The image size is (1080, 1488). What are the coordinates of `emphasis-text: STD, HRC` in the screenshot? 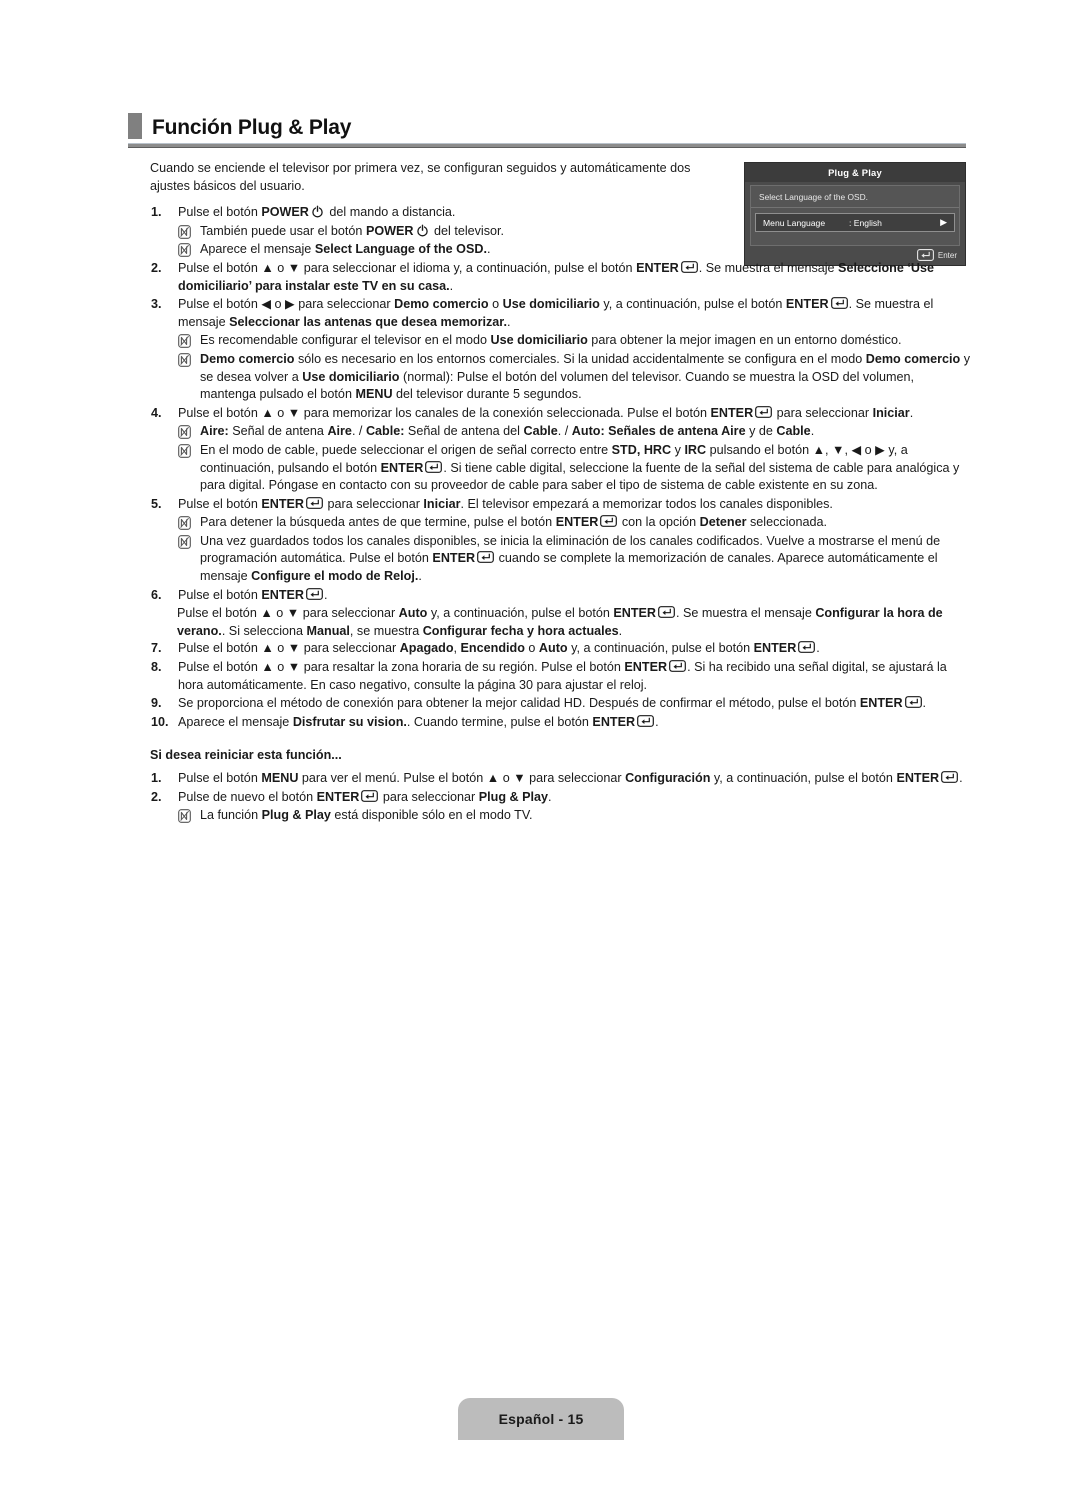 It's located at (641, 449).